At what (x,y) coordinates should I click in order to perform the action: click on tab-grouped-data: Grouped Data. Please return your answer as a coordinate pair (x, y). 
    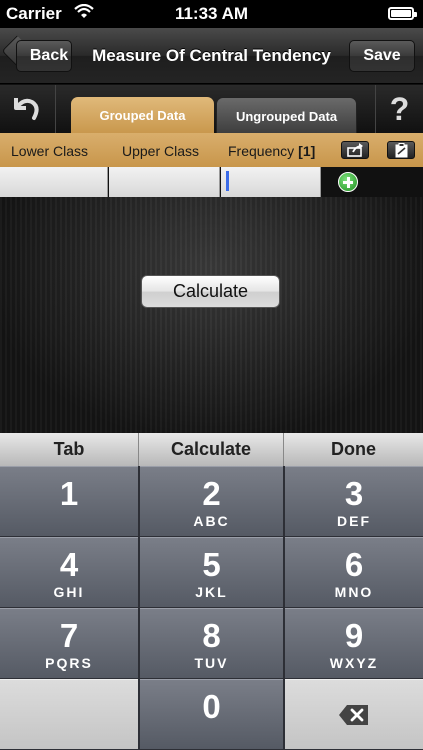
    Looking at the image, I should click on (142, 115).